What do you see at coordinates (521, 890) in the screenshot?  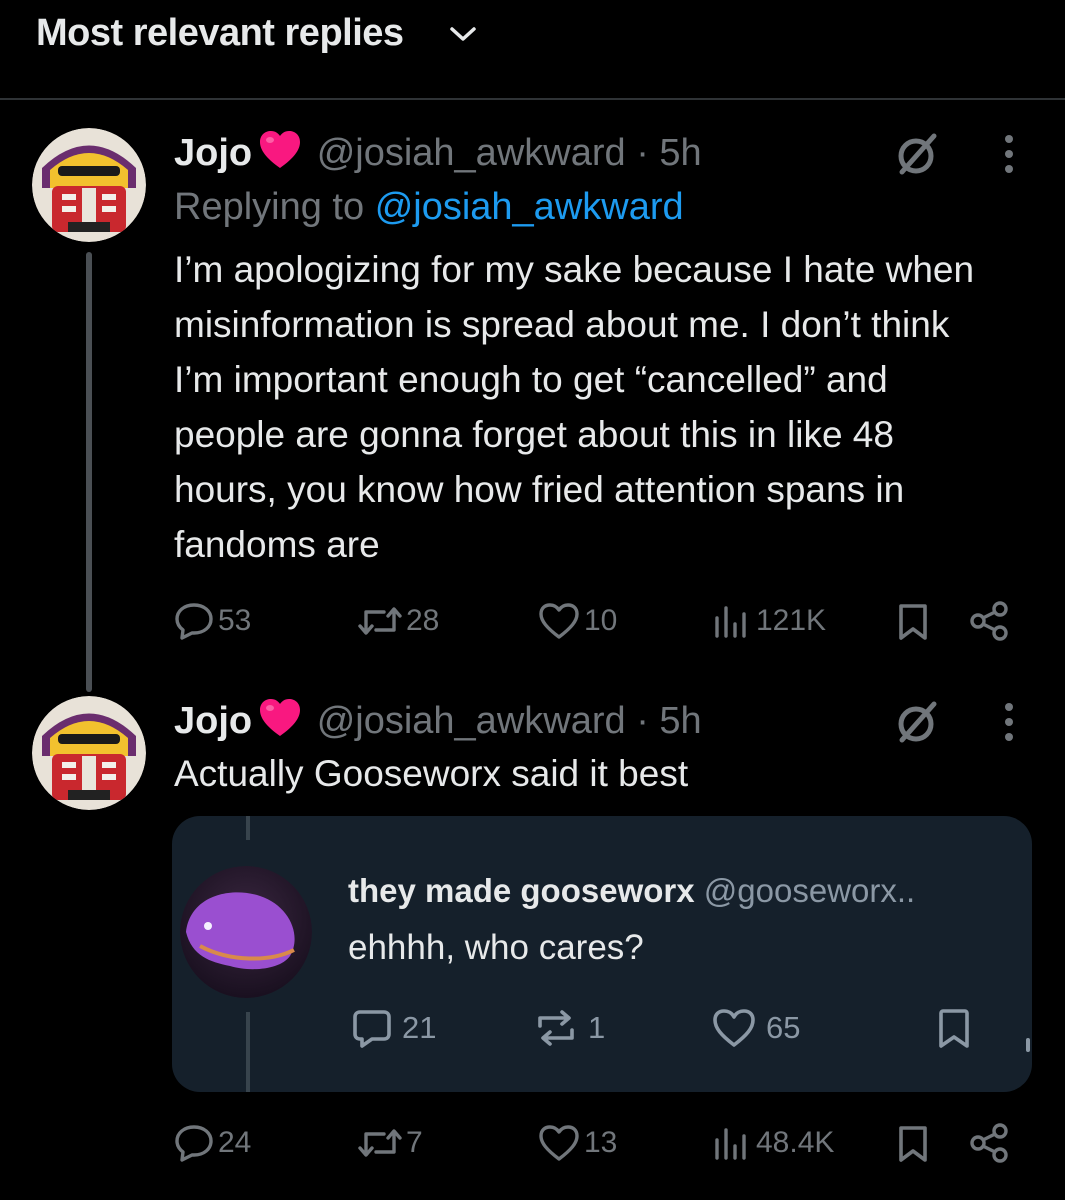 I see `quote-display-name: they made gooseworx` at bounding box center [521, 890].